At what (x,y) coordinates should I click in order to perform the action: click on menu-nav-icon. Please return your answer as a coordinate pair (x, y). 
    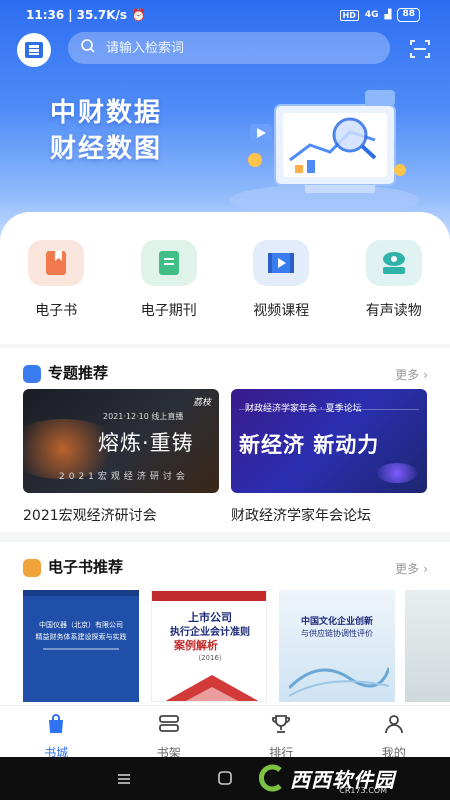
    Looking at the image, I should click on (124, 780).